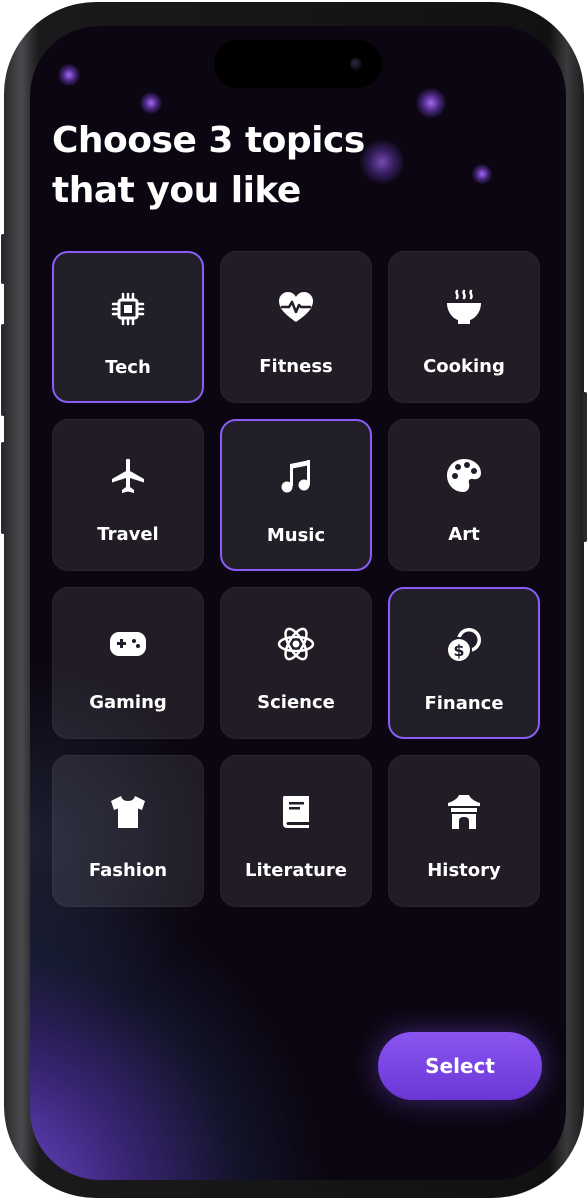 The image size is (588, 1201). I want to click on select-button: Select, so click(460, 1066).